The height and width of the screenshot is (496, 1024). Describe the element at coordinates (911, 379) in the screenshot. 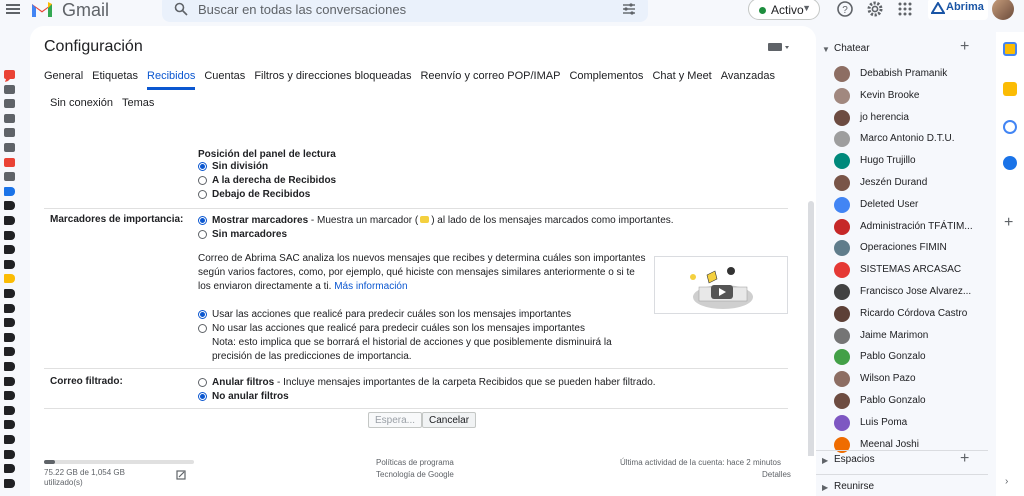

I see `chat-contact: Wilson Pazo` at that location.